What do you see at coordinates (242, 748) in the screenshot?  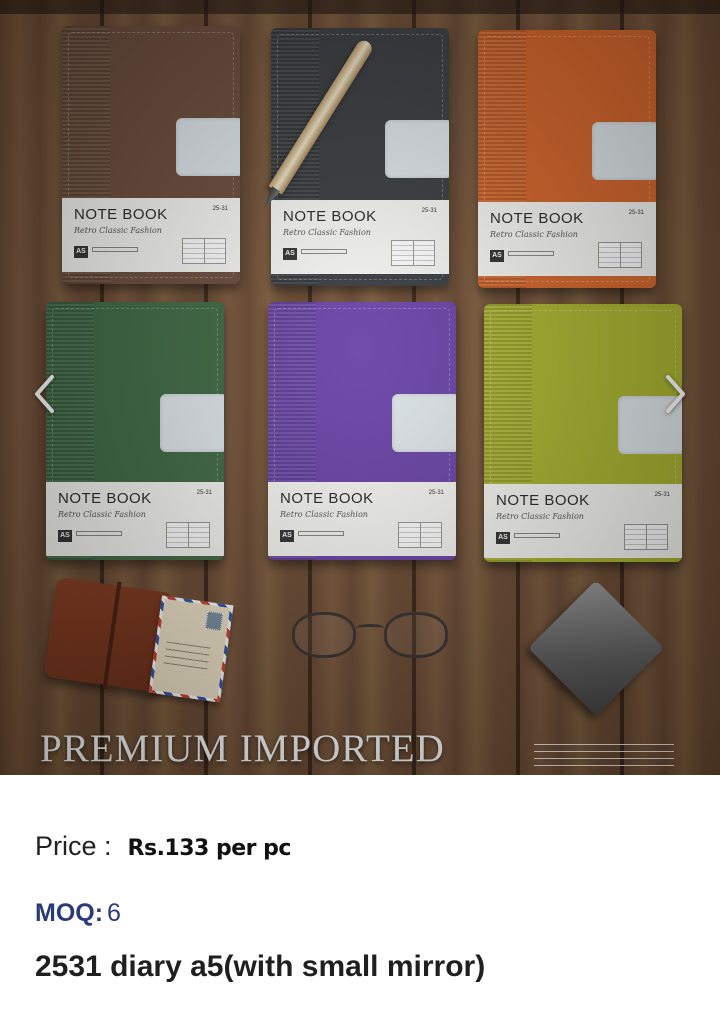 I see `banner-text: PREMIUM IMPORTED` at bounding box center [242, 748].